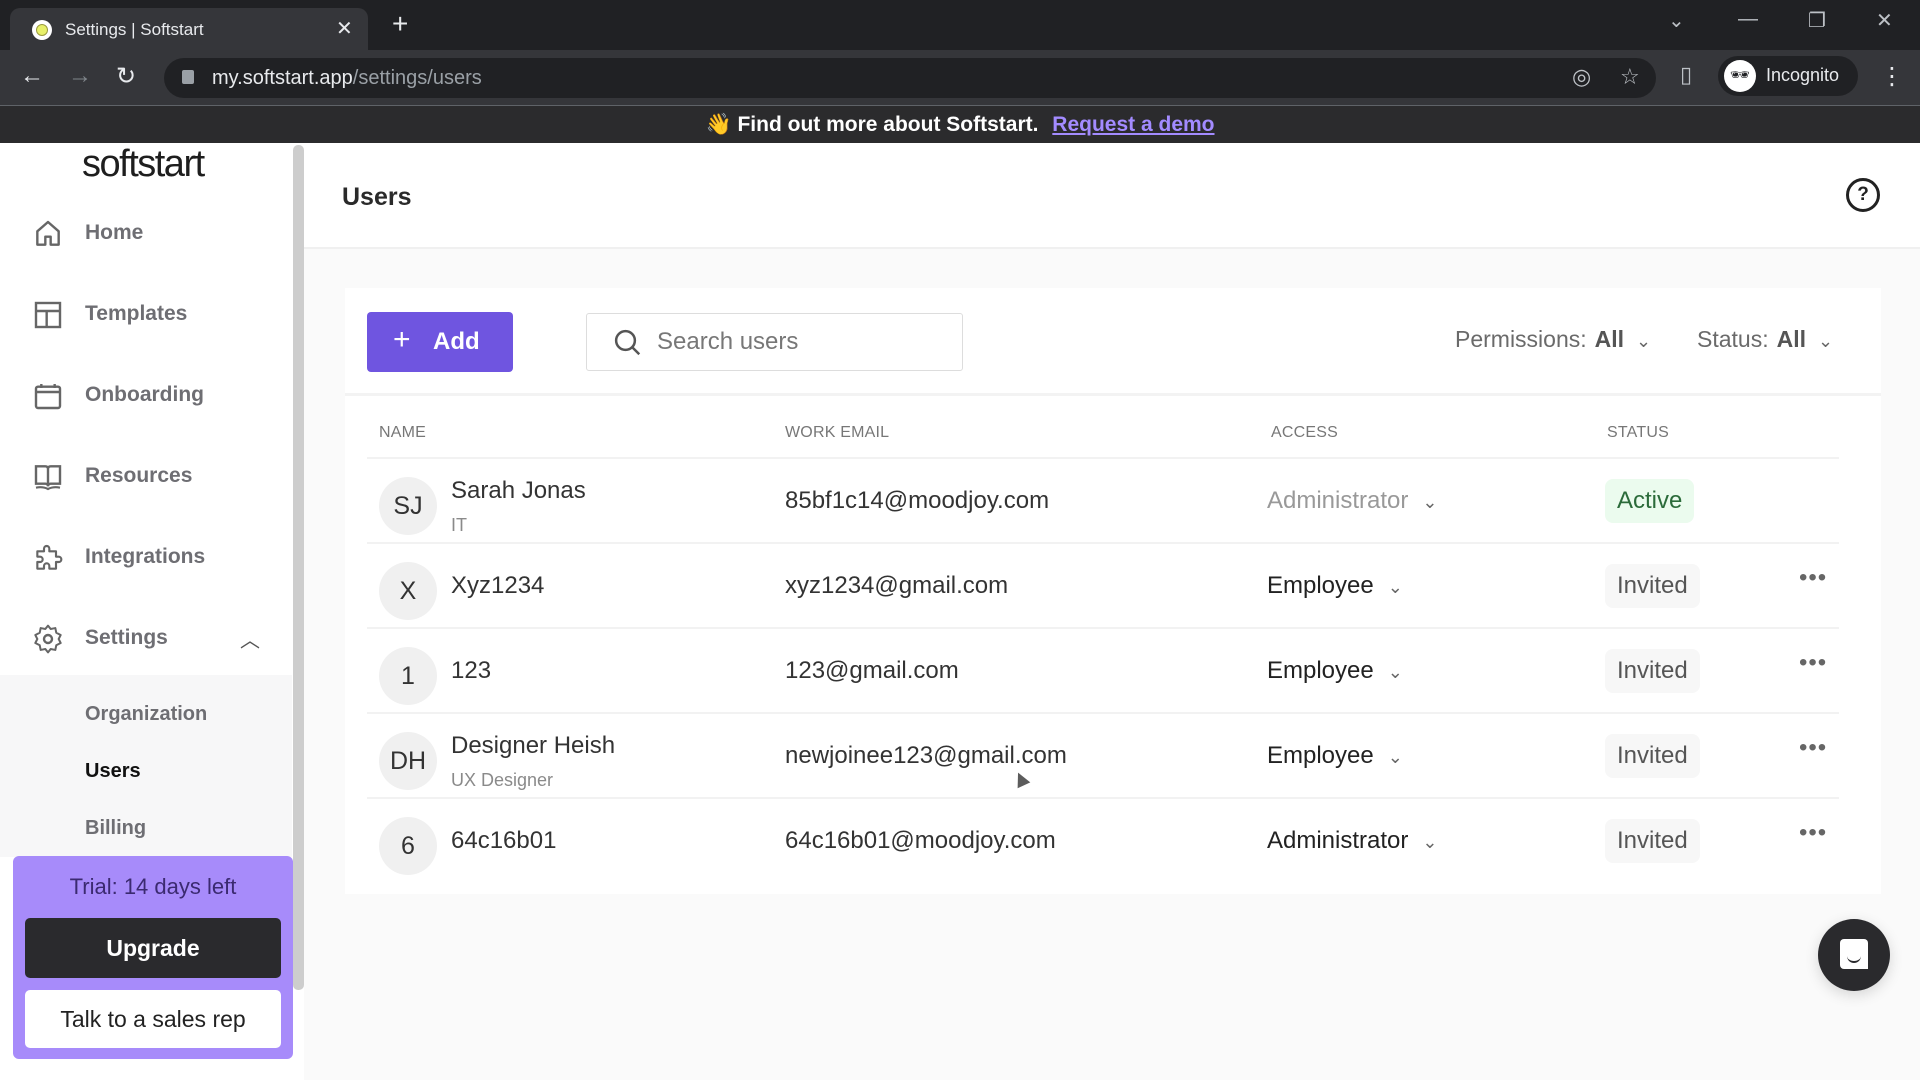  What do you see at coordinates (872, 670) in the screenshot?
I see `user-email: 123@gmail.com` at bounding box center [872, 670].